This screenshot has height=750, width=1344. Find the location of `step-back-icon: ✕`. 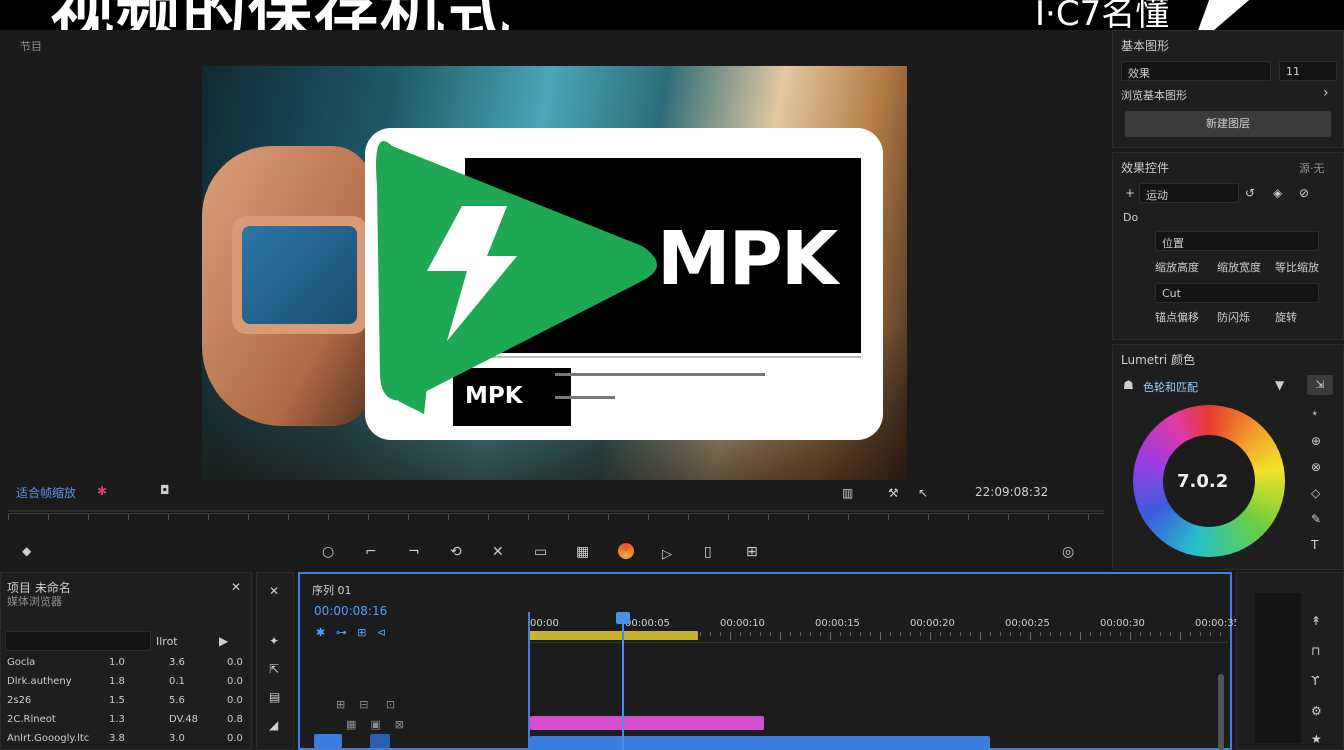

step-back-icon: ✕ is located at coordinates (498, 552).